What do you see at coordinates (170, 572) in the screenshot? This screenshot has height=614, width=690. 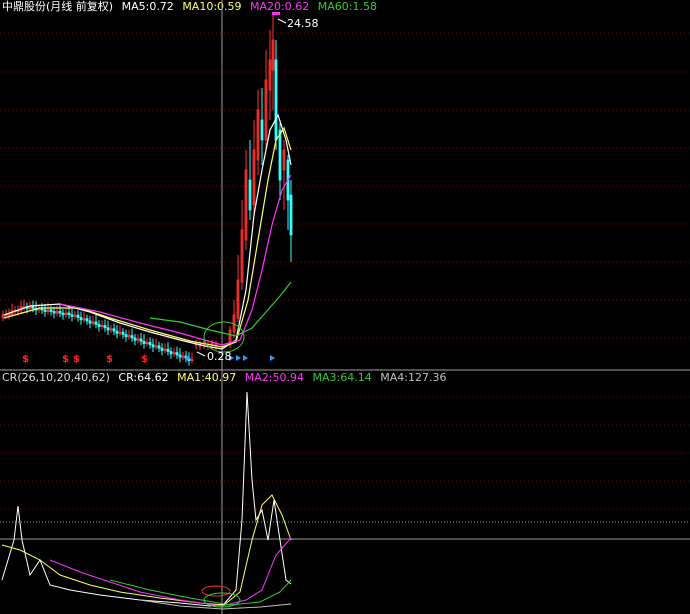 I see `cr-ma2-line` at bounding box center [170, 572].